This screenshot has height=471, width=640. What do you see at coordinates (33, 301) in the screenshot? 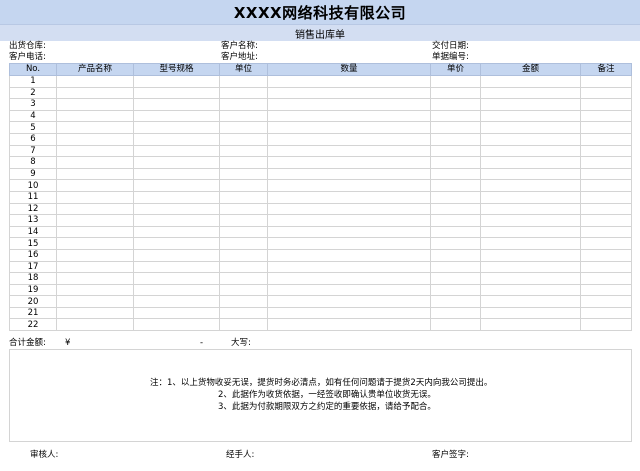
I see `row-number: 20` at bounding box center [33, 301].